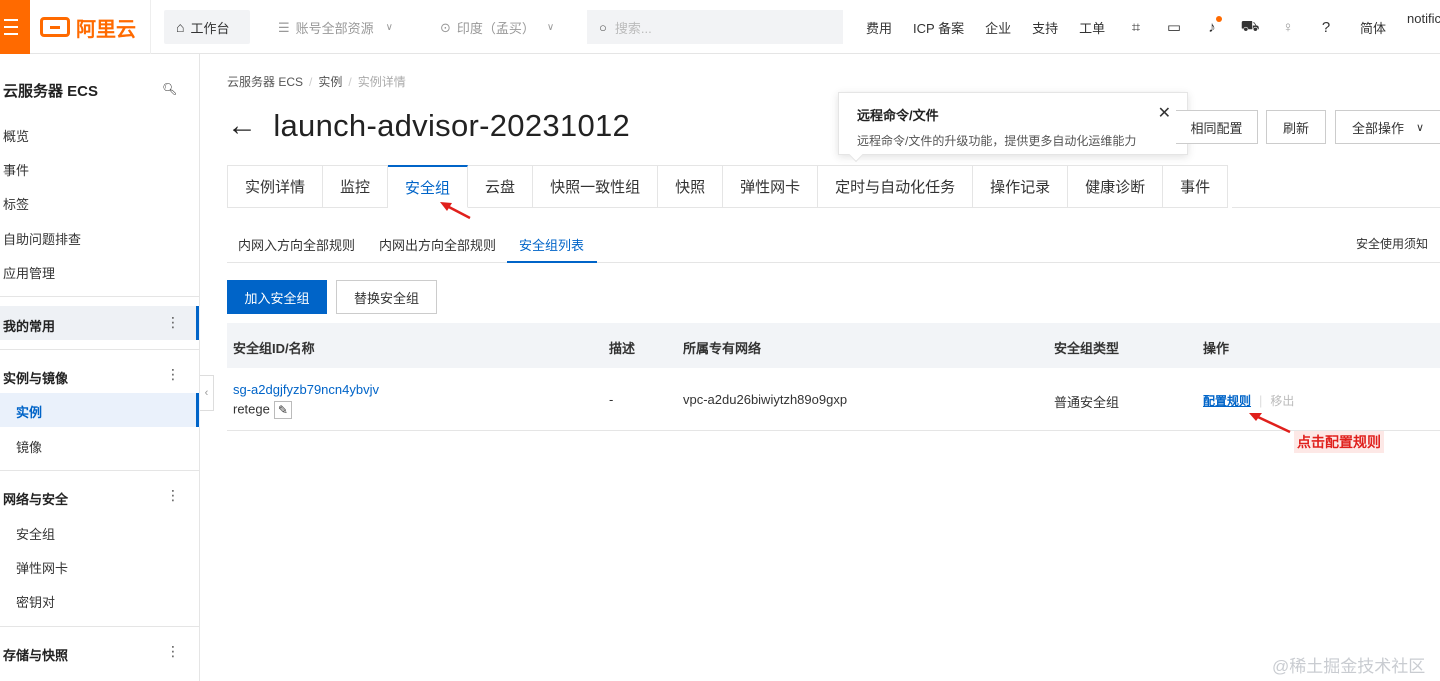 The height and width of the screenshot is (681, 1440). What do you see at coordinates (501, 186) in the screenshot?
I see `tab-disks: 云盘` at bounding box center [501, 186].